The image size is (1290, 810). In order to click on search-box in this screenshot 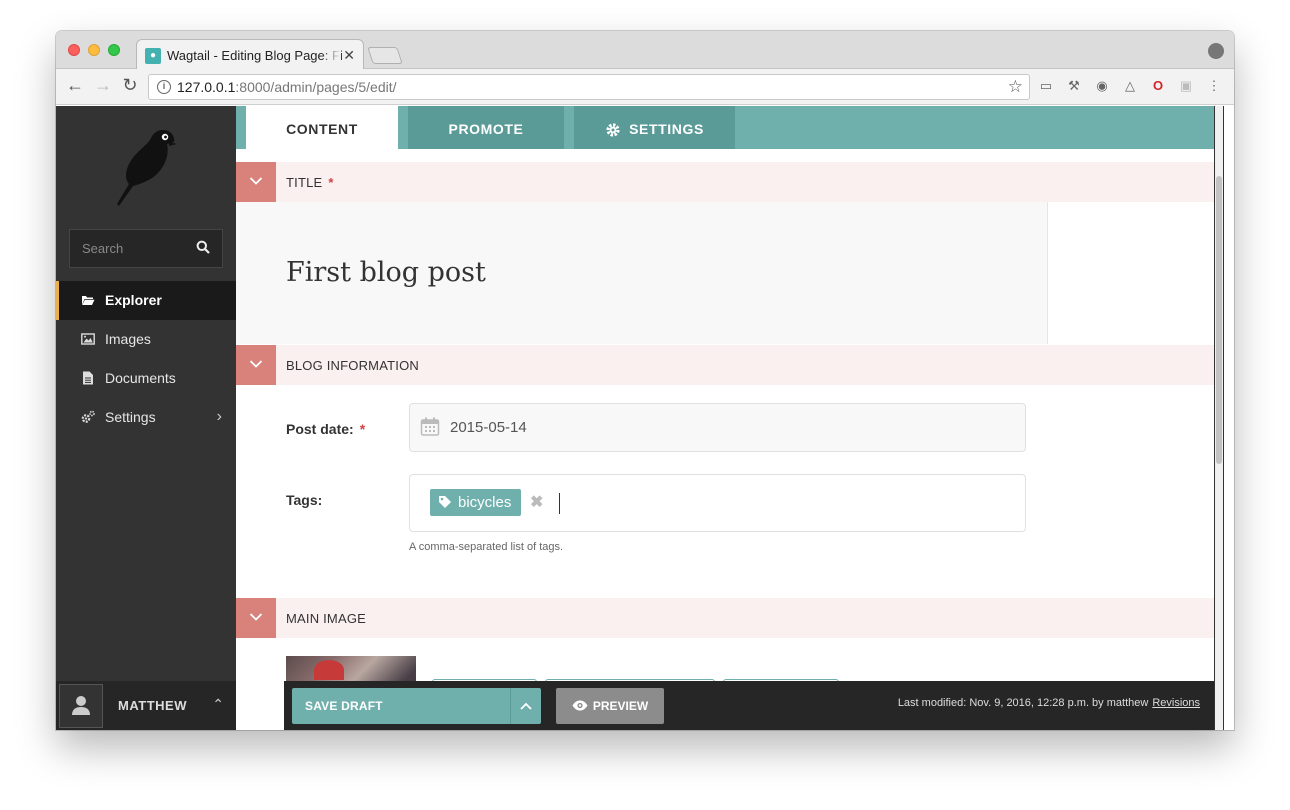, I will do `click(146, 248)`.